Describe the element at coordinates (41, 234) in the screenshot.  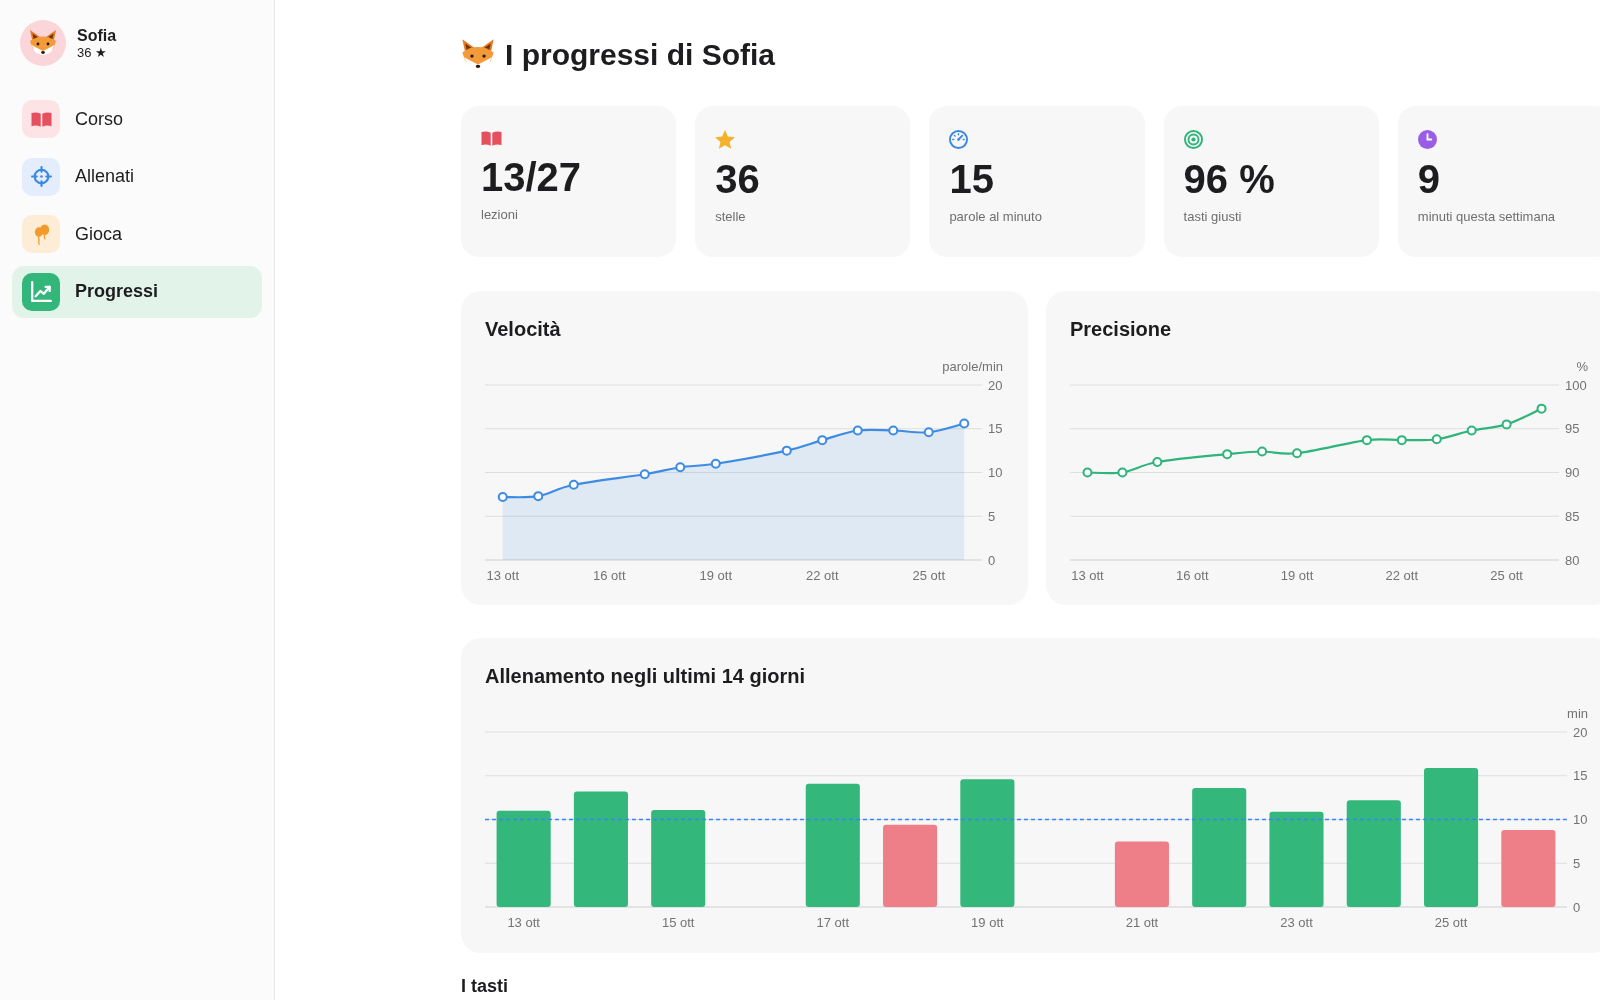
I see `balloons-icon` at that location.